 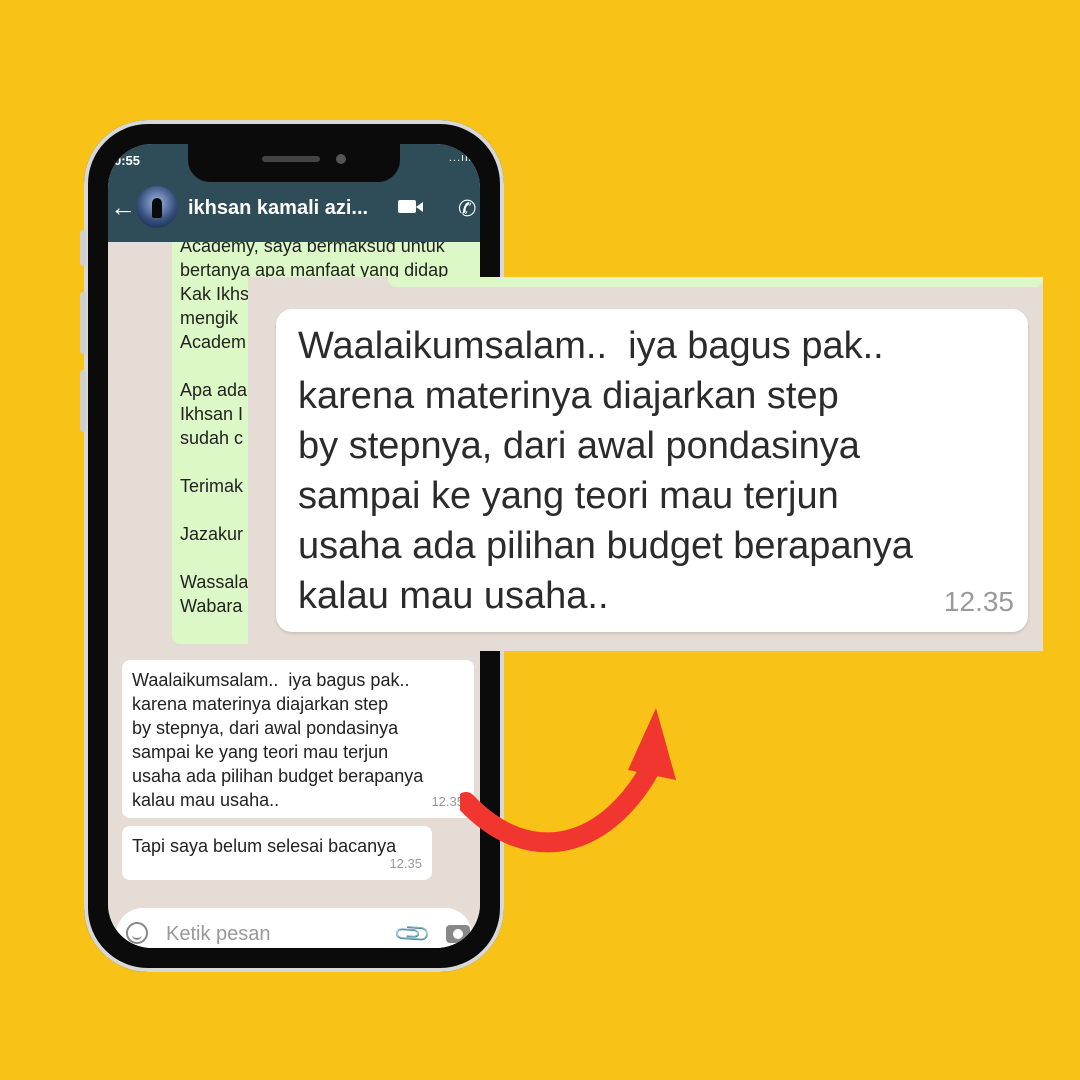 What do you see at coordinates (294, 163) in the screenshot?
I see `phone-notch` at bounding box center [294, 163].